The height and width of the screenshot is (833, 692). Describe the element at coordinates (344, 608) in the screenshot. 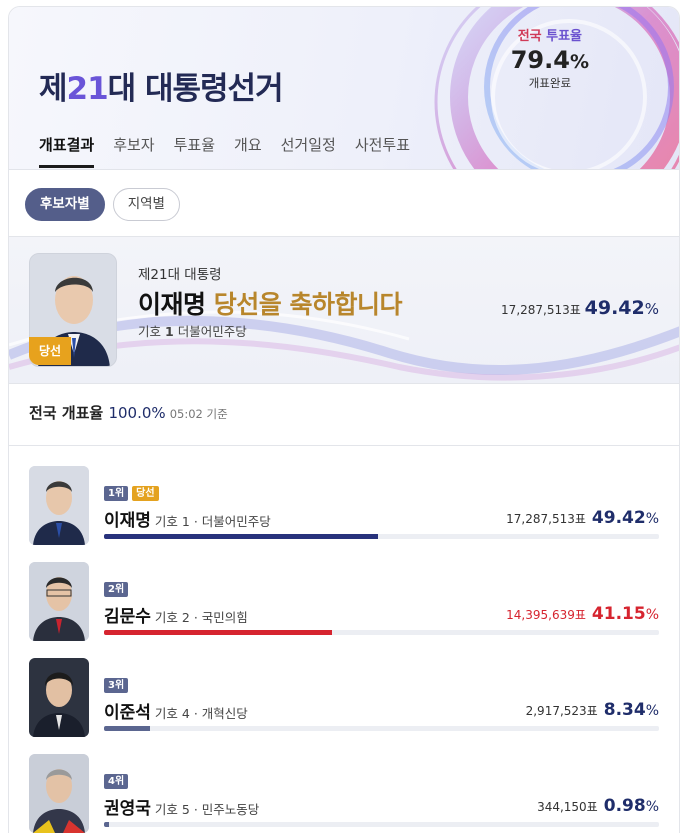

I see `candidate-row: 2위 김문수 기호 2 · 국민의힘 14,395,639표 41.15%` at that location.